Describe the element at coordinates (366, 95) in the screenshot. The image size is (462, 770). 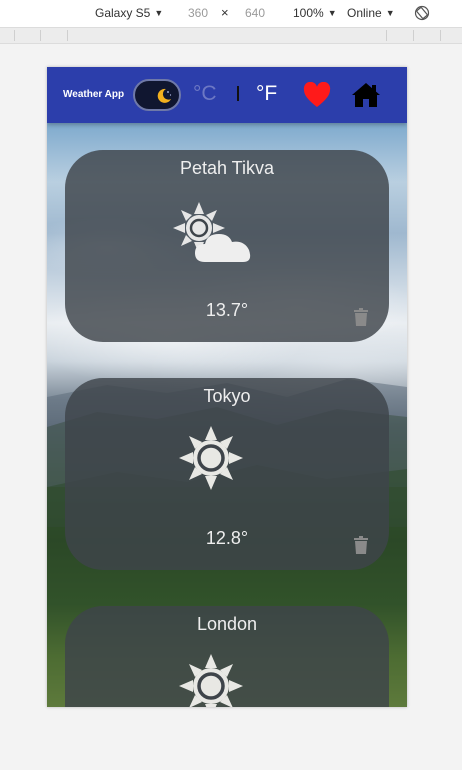
I see `home-icon` at that location.